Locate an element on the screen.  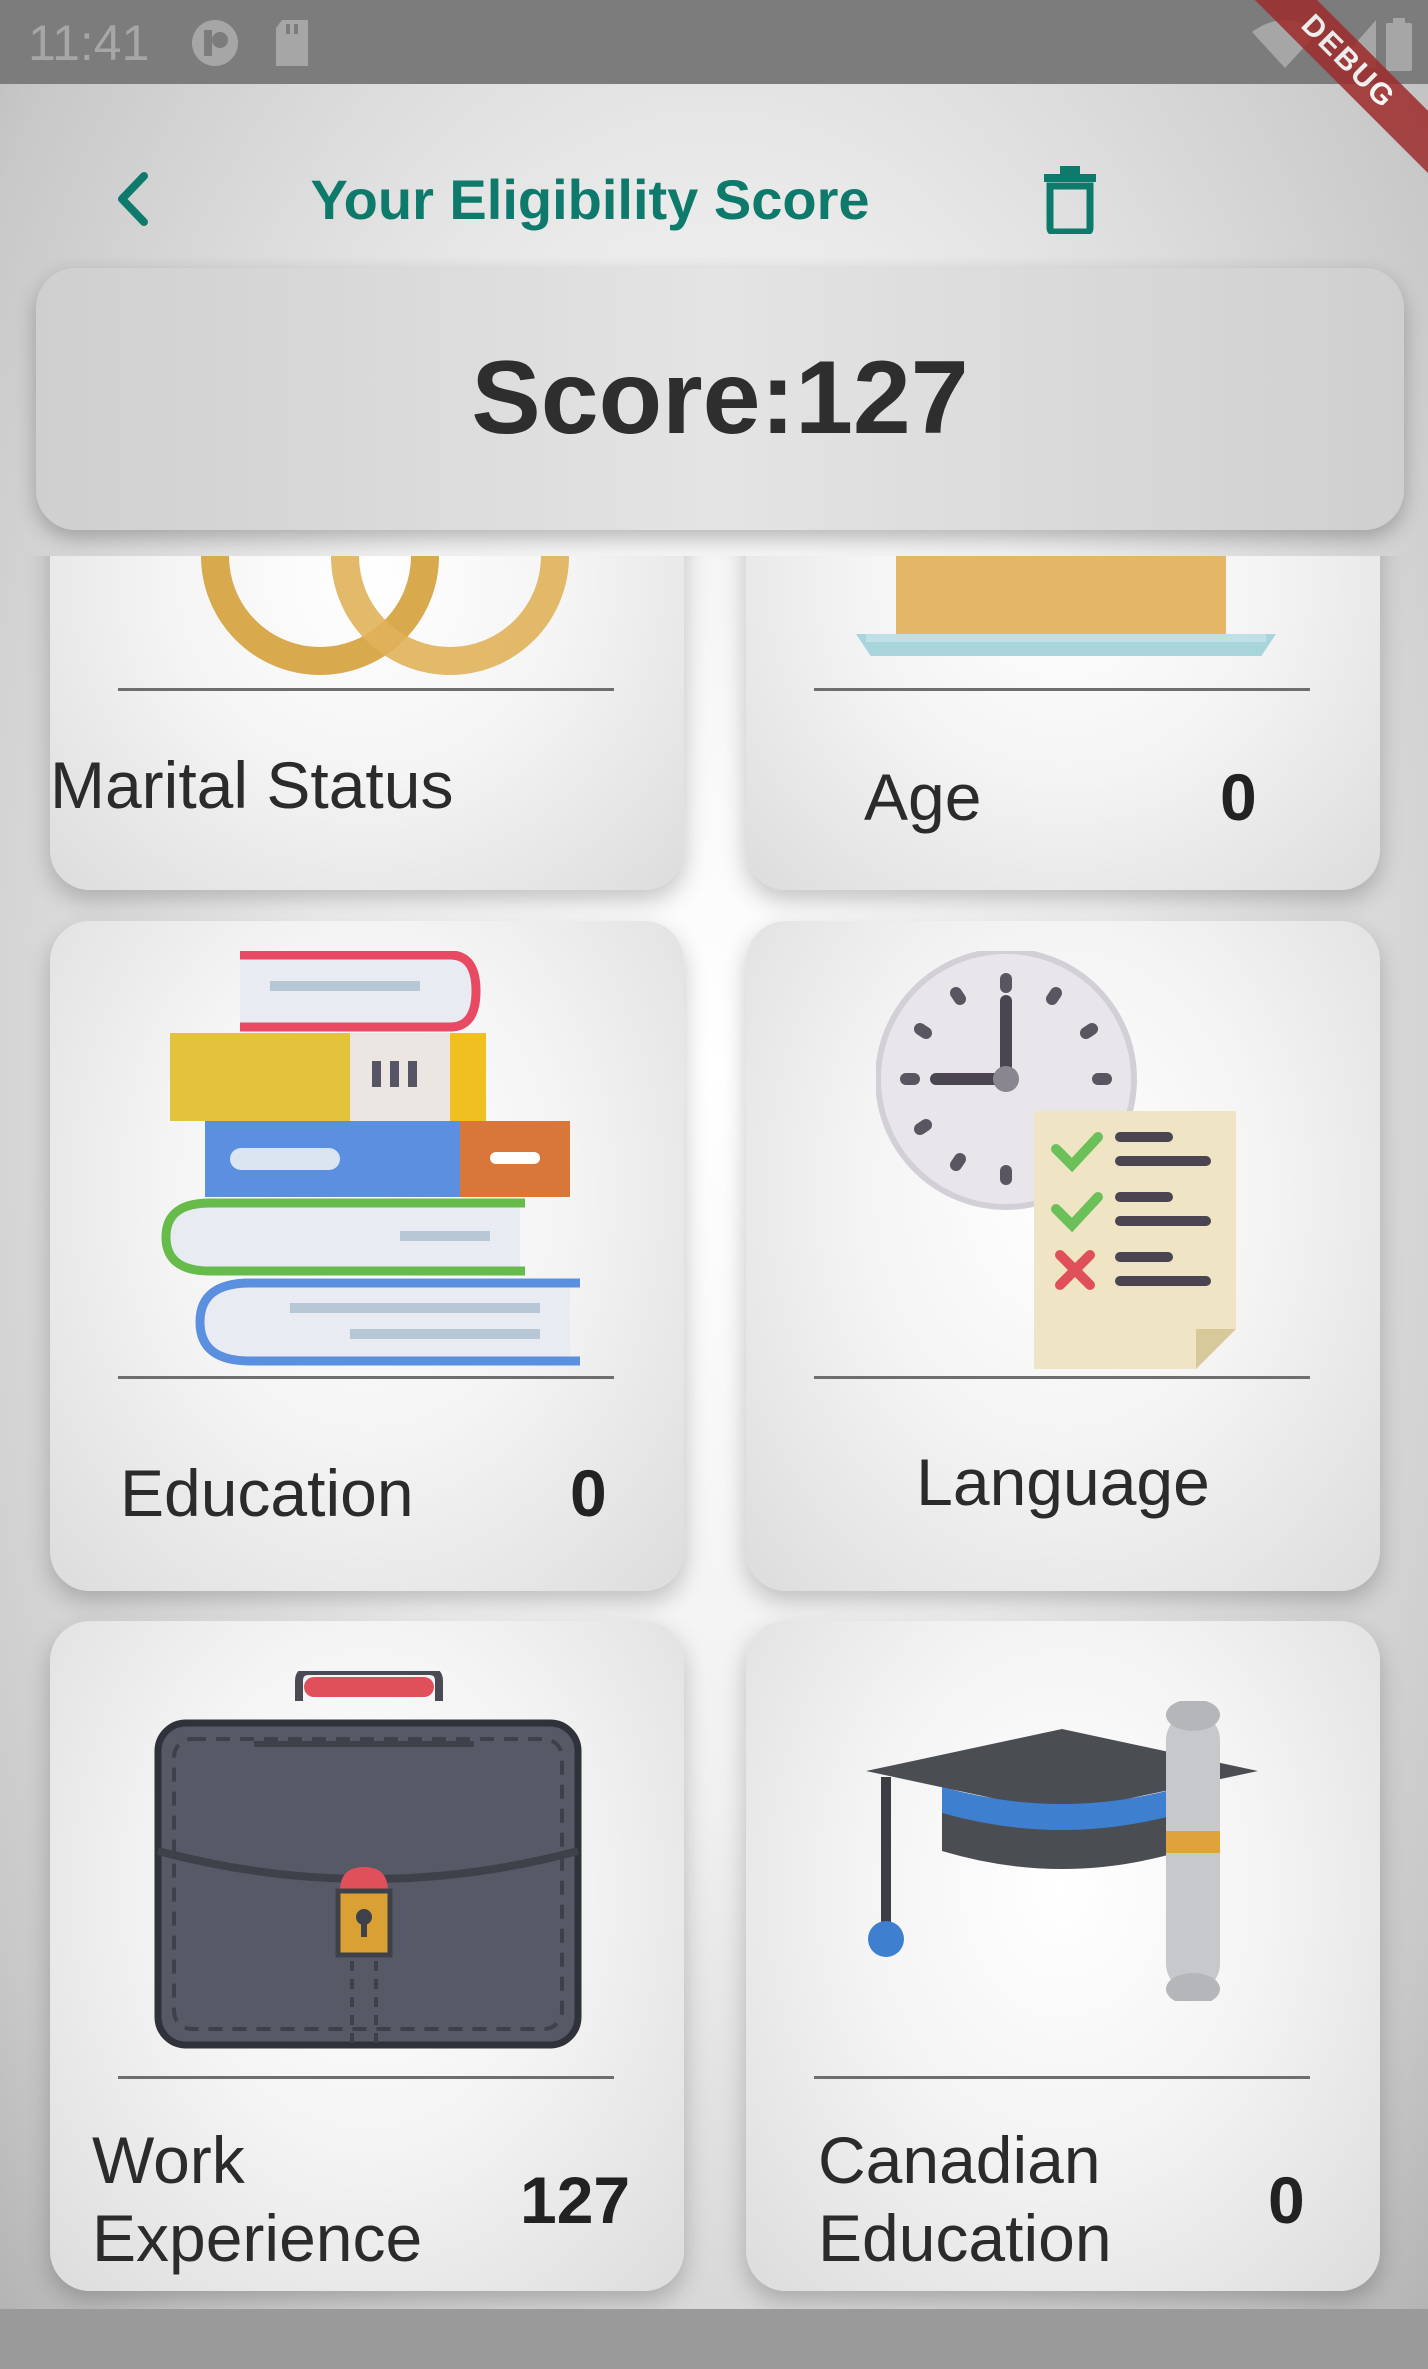
category-card-marital-status: Marital Status is located at coordinates (367, 723).